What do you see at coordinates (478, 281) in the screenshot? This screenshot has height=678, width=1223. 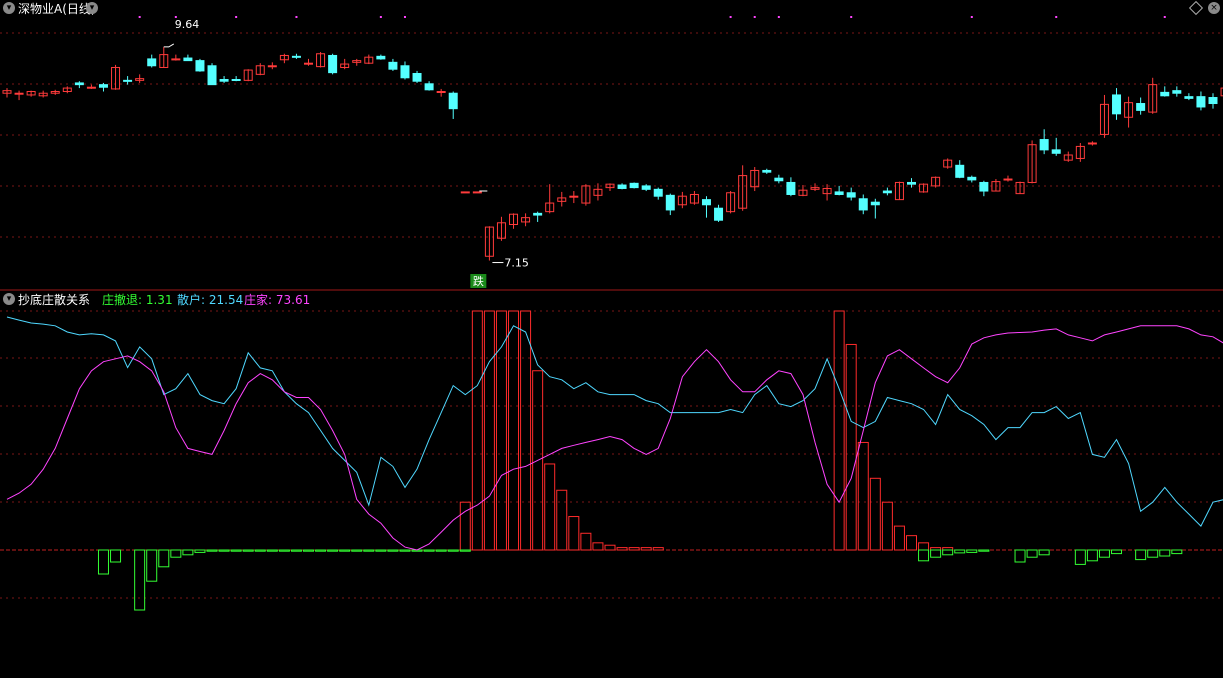 I see `signal-label: 跌` at bounding box center [478, 281].